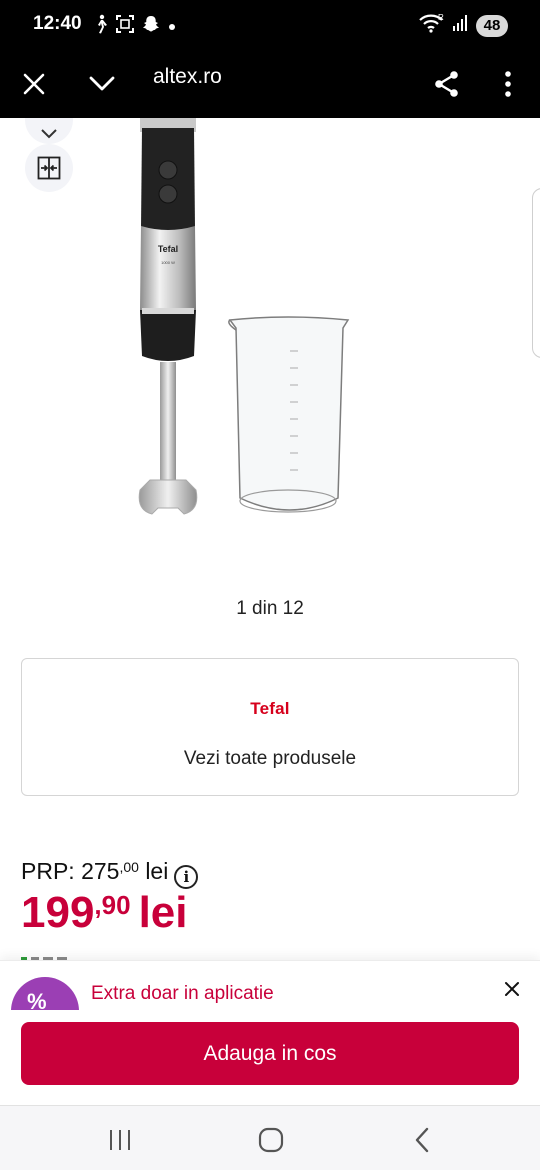 This screenshot has height=1170, width=540. I want to click on svg-text: R, so click(441, 17).